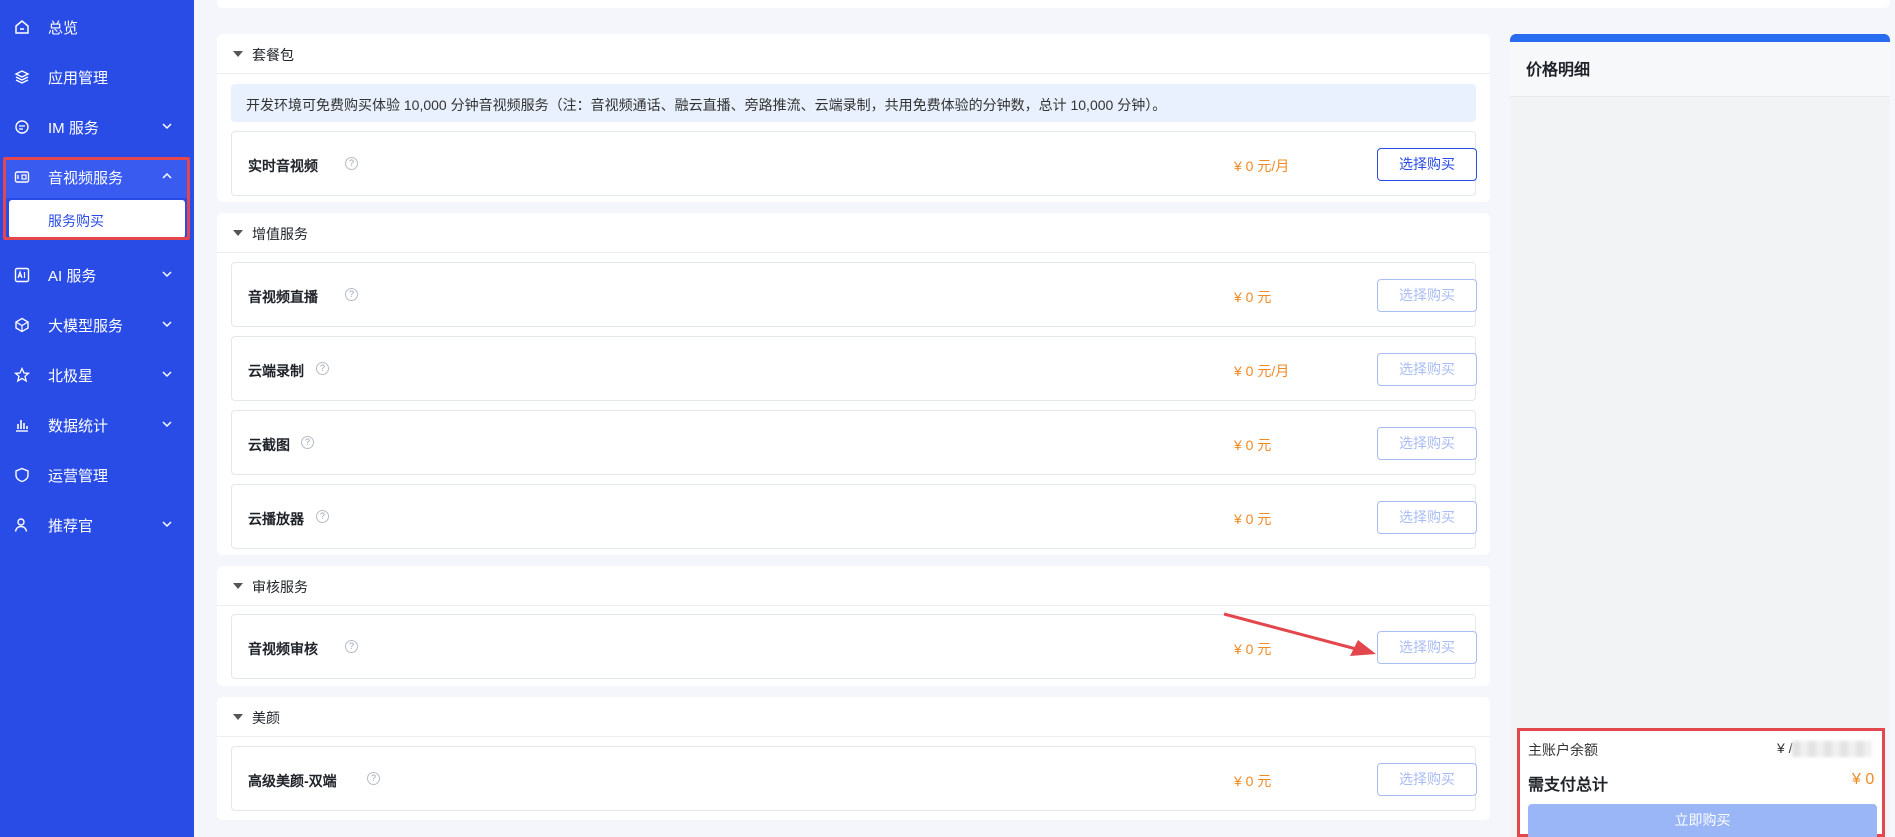 The width and height of the screenshot is (1895, 837). What do you see at coordinates (22, 275) in the screenshot?
I see `ai-icon` at bounding box center [22, 275].